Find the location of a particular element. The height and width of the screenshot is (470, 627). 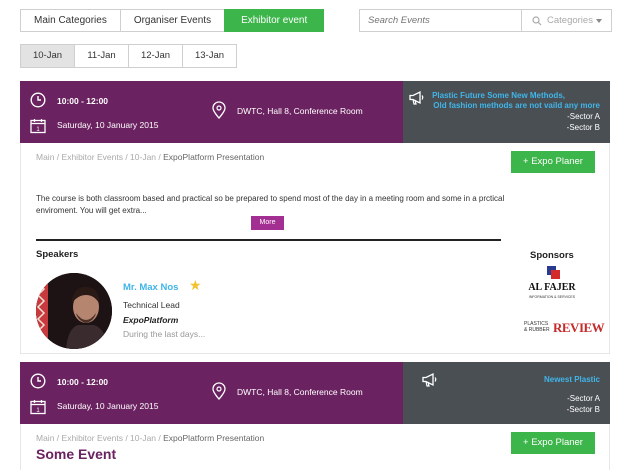

tab-main-categories: Main Categories is located at coordinates (70, 20).